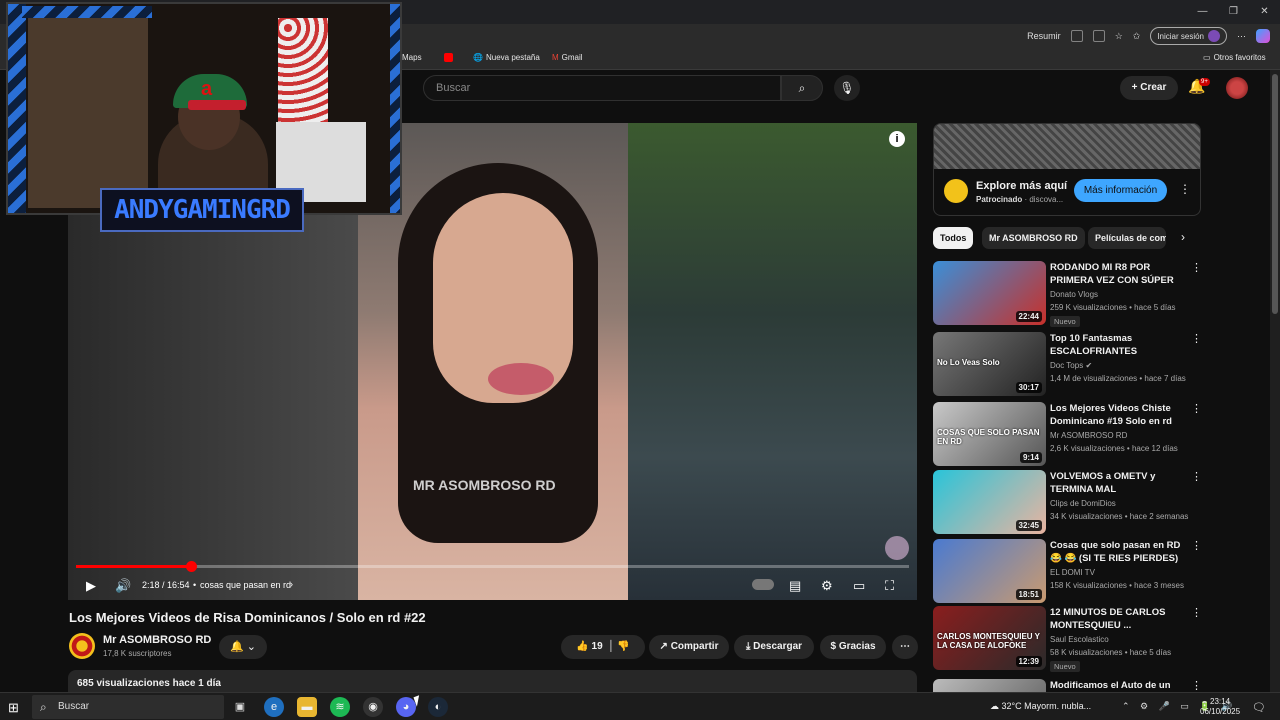 This screenshot has width=1280, height=720. I want to click on info-icon: i, so click(897, 139).